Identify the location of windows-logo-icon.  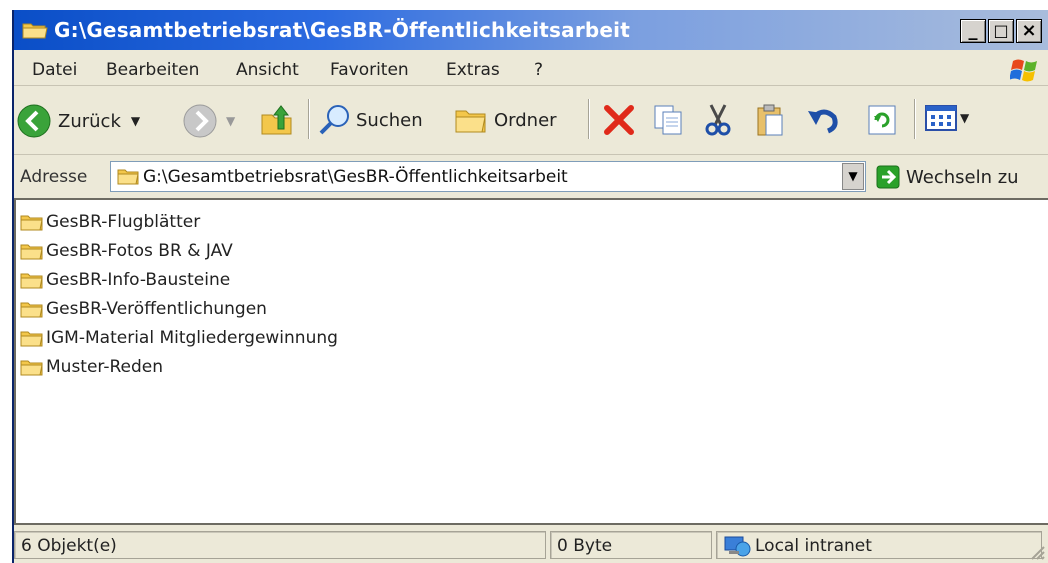
(1024, 70).